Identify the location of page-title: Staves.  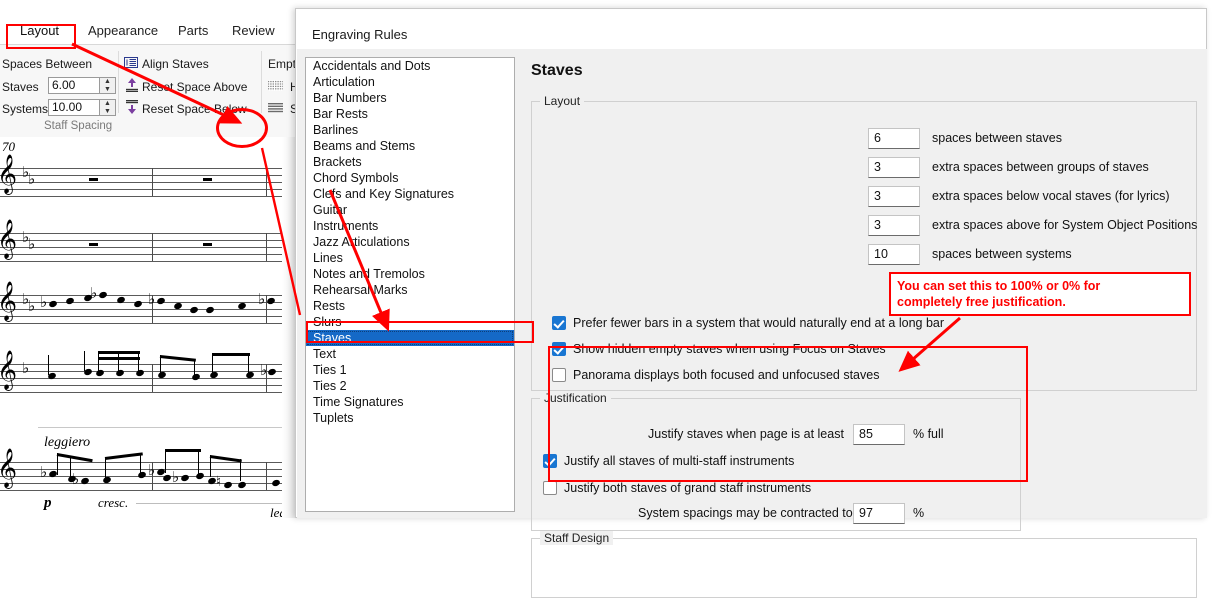
(557, 70).